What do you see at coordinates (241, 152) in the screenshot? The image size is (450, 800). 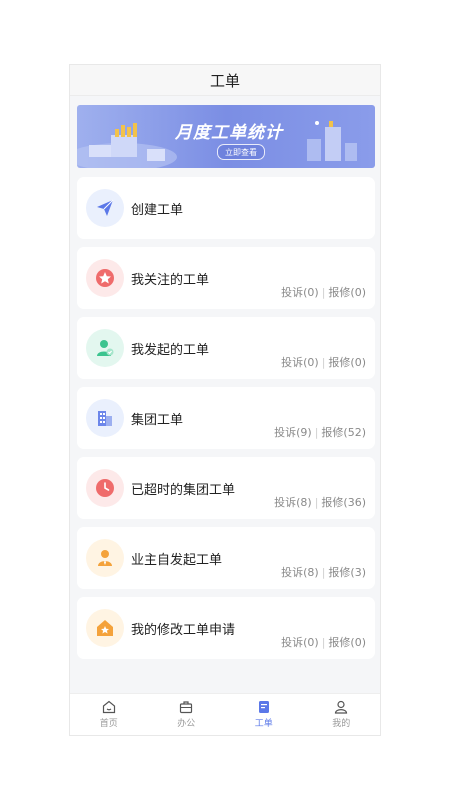 I see `view-now-button: 立即查看` at bounding box center [241, 152].